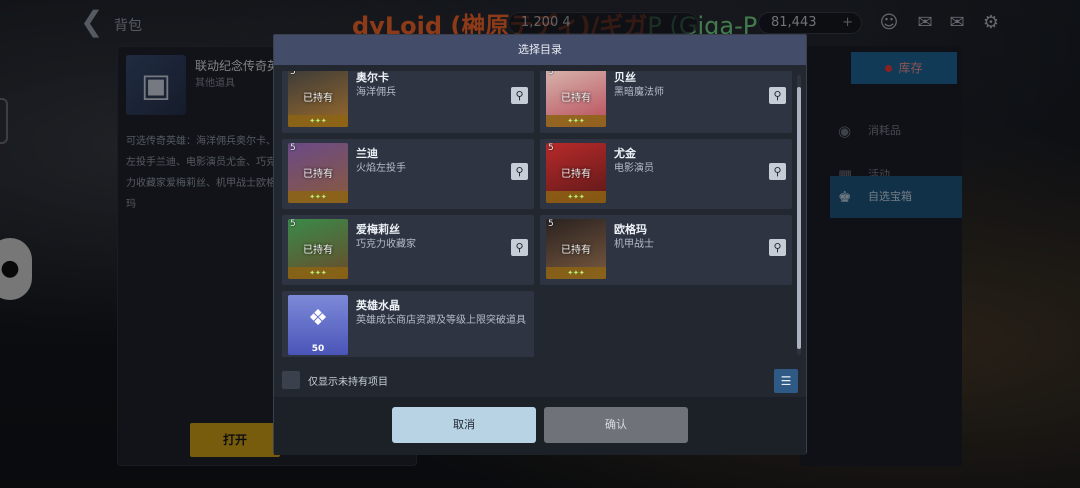  Describe the element at coordinates (540, 50) in the screenshot. I see `dialog-title: 选择目录` at that location.